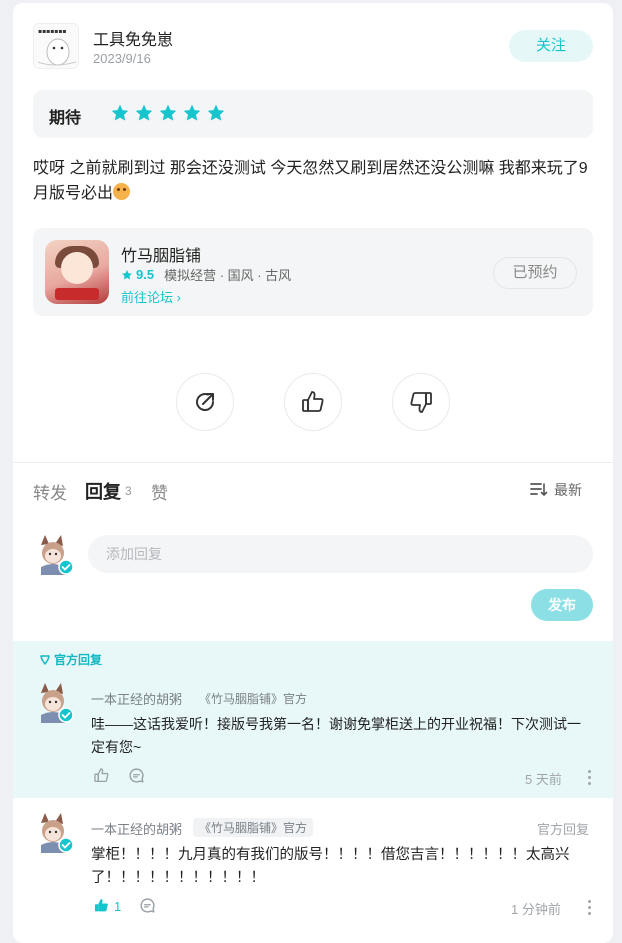 This screenshot has height=943, width=622. I want to click on chevron-right-icon: ›, so click(178, 297).